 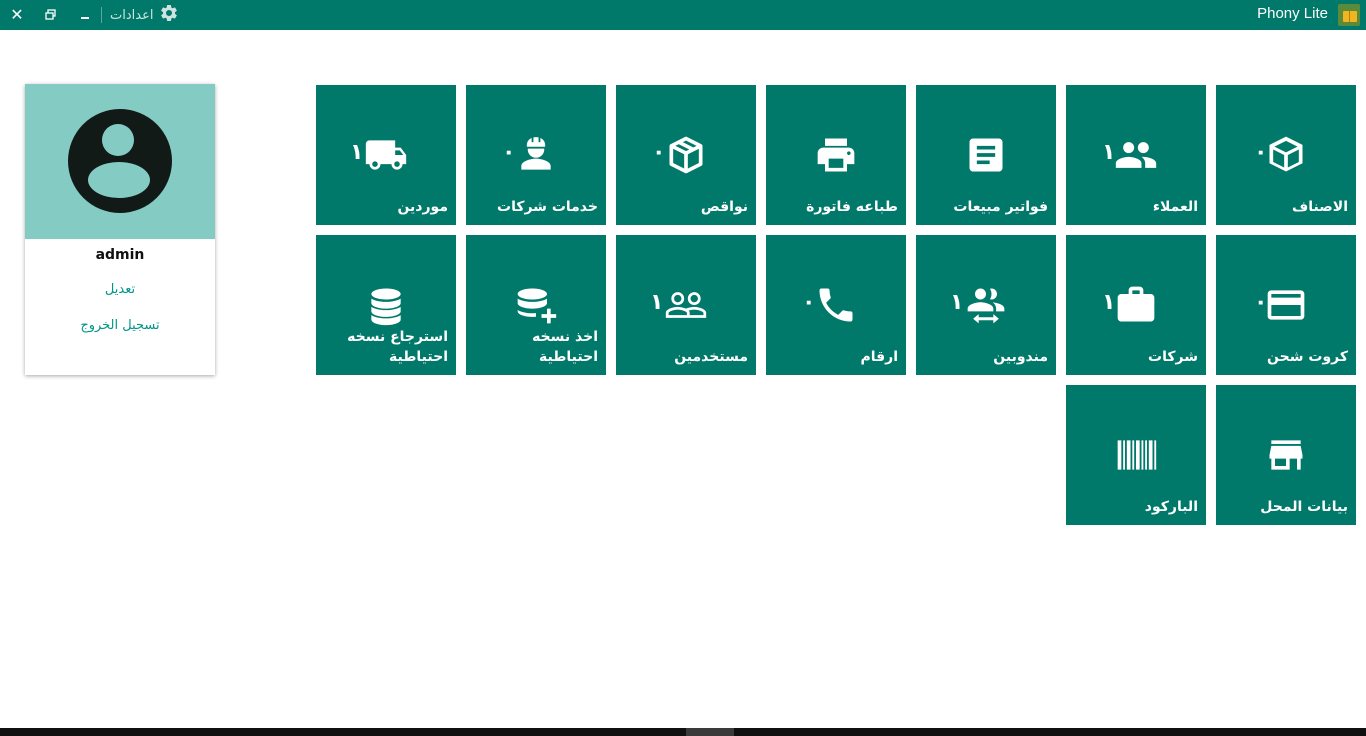 I want to click on profile-card: admin تعديل تسجيل الخروج, so click(x=120, y=229).